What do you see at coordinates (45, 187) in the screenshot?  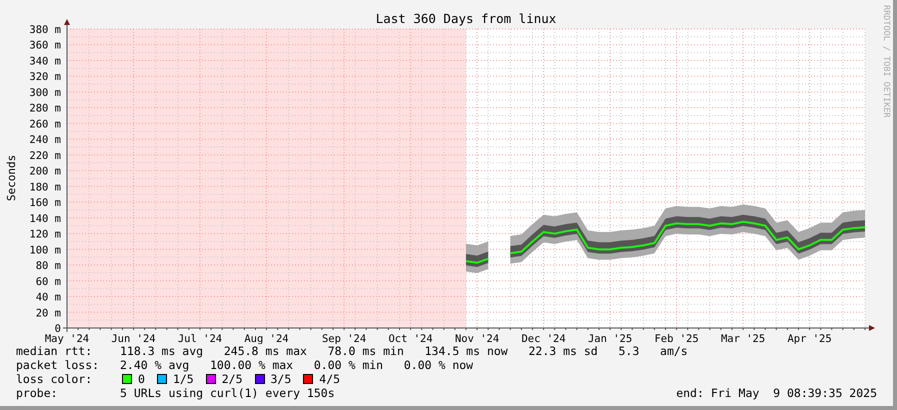 I see `y-tick-label: 180 m` at bounding box center [45, 187].